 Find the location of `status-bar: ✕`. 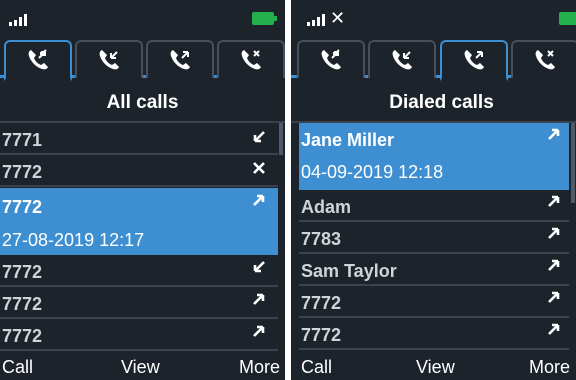

status-bar: ✕ is located at coordinates (433, 18).